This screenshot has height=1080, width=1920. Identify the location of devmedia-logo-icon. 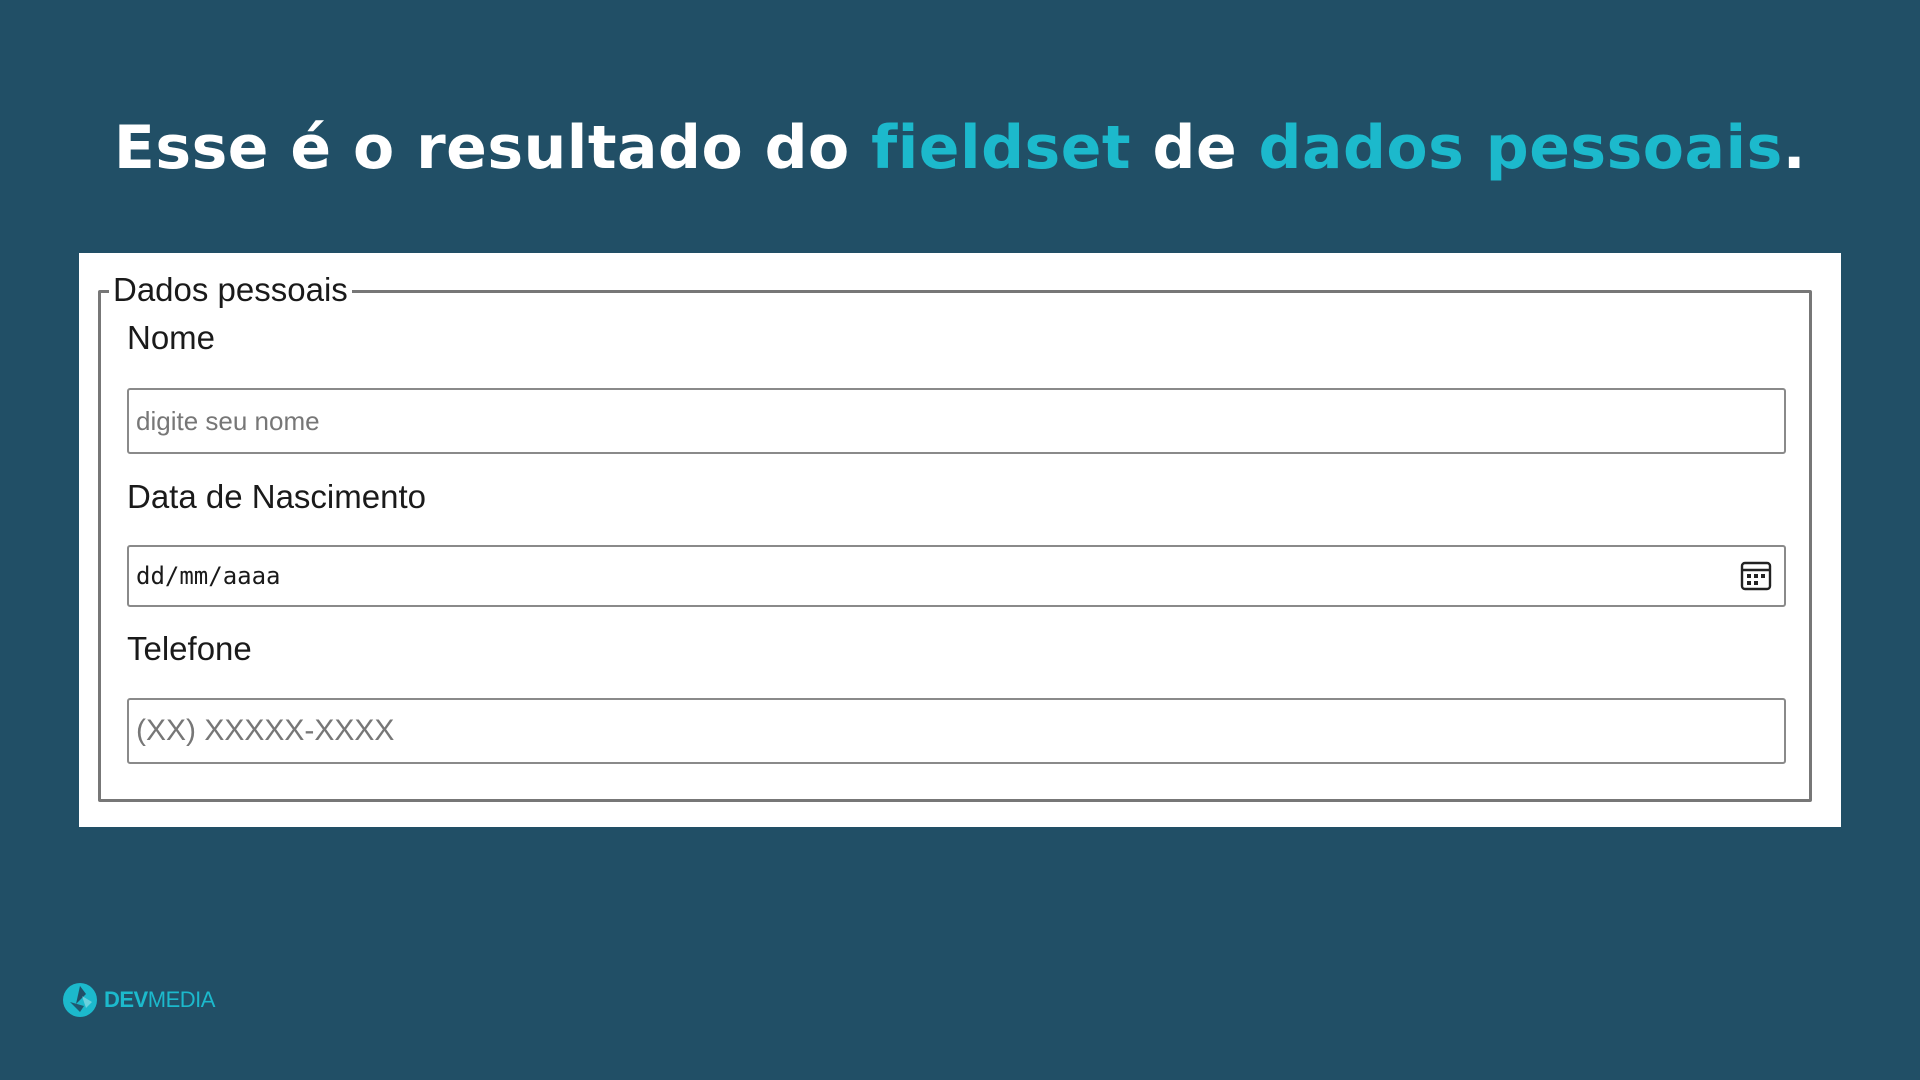
(80, 1000).